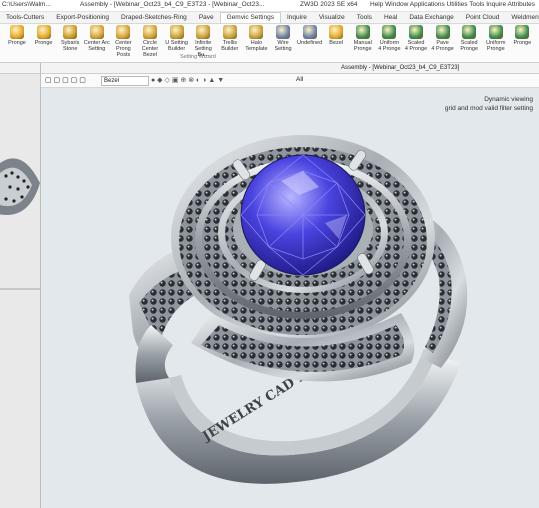 The height and width of the screenshot is (508, 539). What do you see at coordinates (206, 18) in the screenshot?
I see `ribbon-tab: Pave` at bounding box center [206, 18].